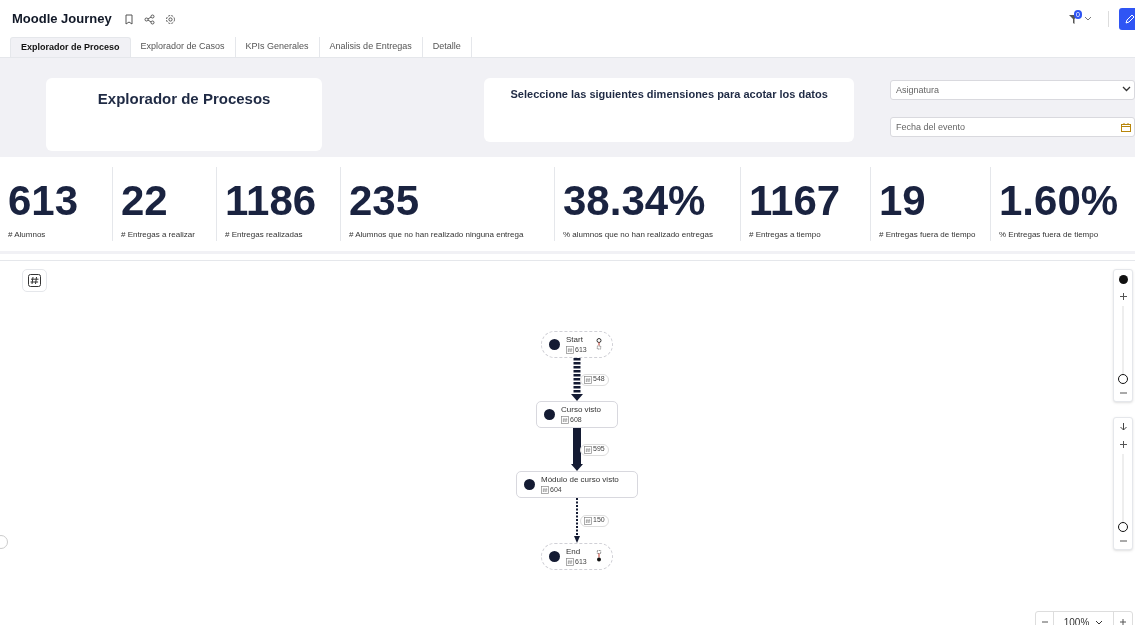 Image resolution: width=1135 pixels, height=625 pixels. Describe the element at coordinates (1084, 618) in the screenshot. I see `zoom-dropdown: 100%` at that location.